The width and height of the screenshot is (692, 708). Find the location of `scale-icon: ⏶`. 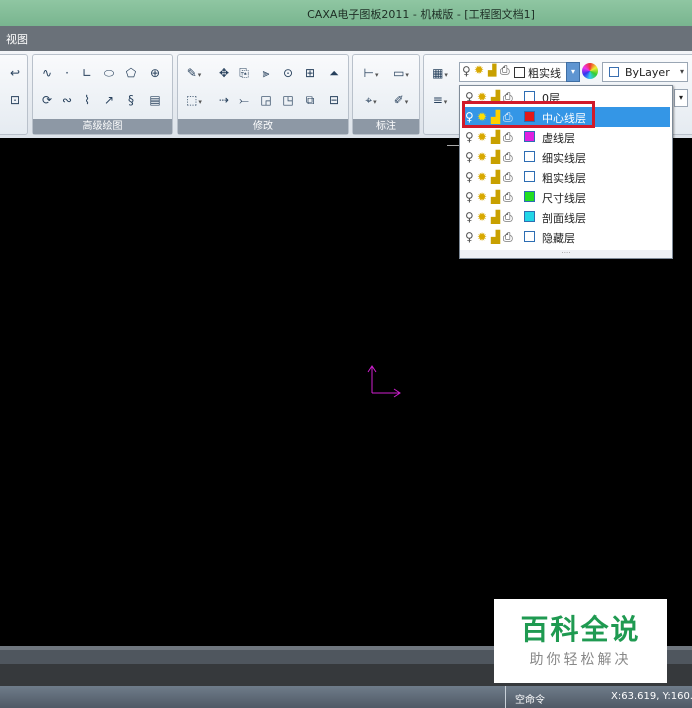

scale-icon: ⏶ is located at coordinates (334, 73).